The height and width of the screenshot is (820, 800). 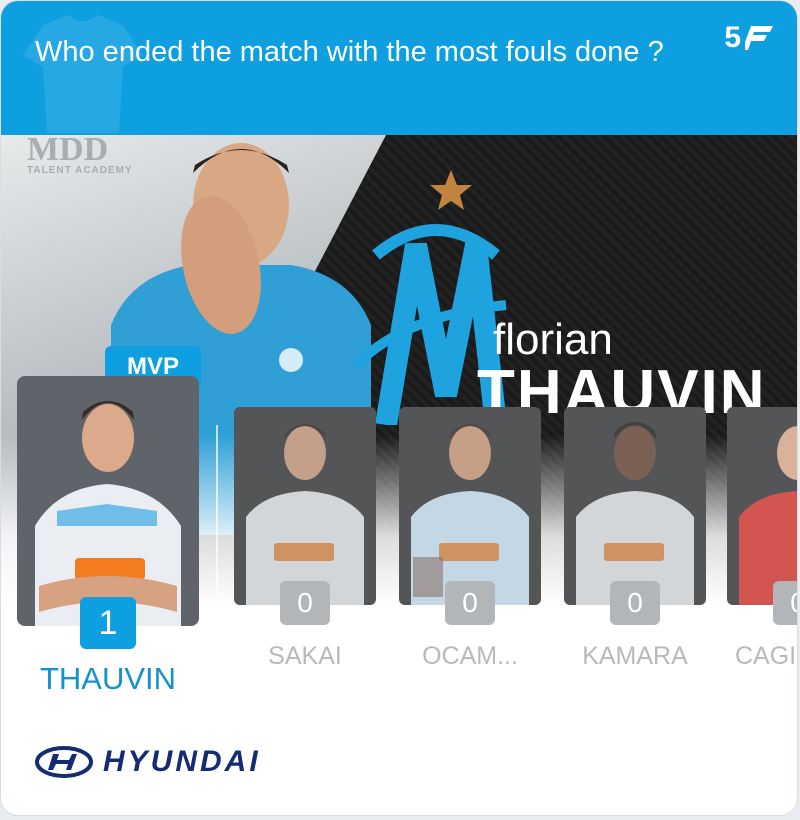 I want to click on player-name-label: KAMARA, so click(x=635, y=656).